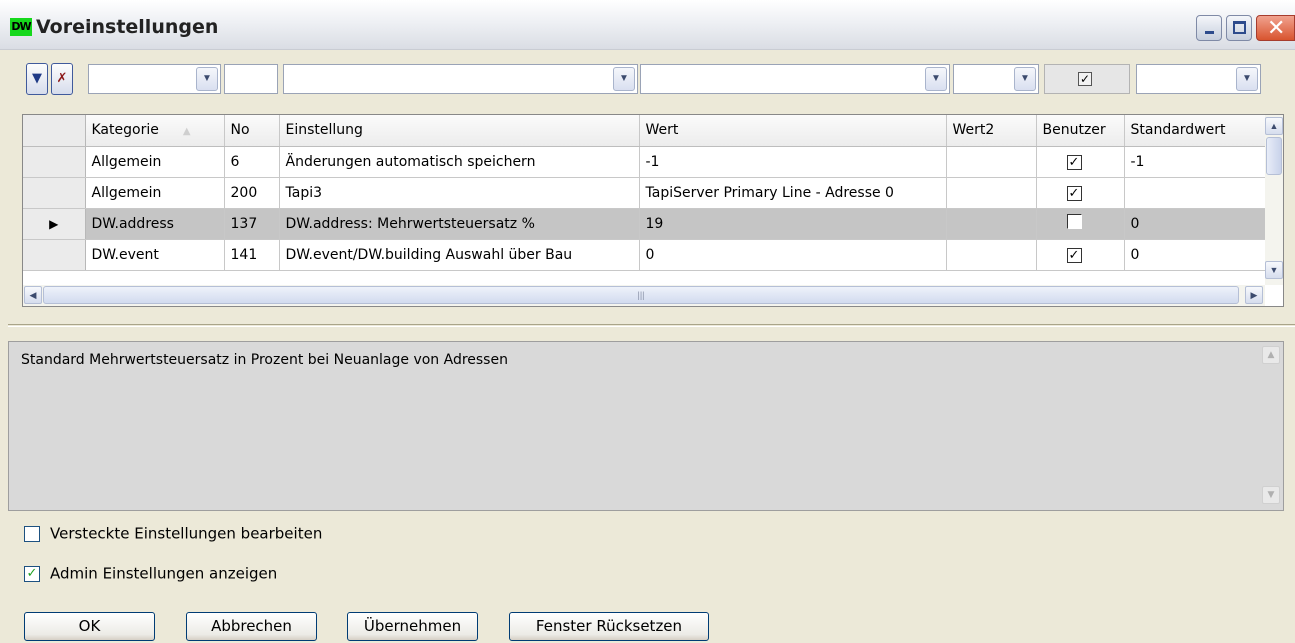 The width and height of the screenshot is (1295, 643). Describe the element at coordinates (252, 193) in the screenshot. I see `cell-no: 200` at that location.